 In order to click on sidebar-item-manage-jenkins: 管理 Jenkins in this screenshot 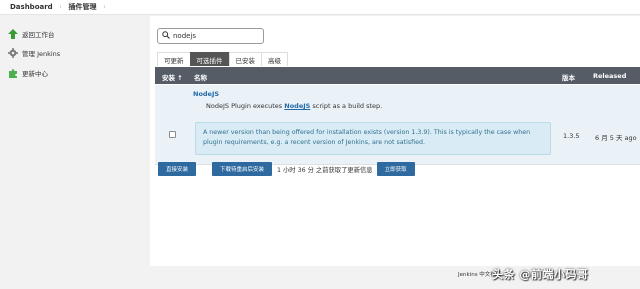, I will do `click(34, 53)`.